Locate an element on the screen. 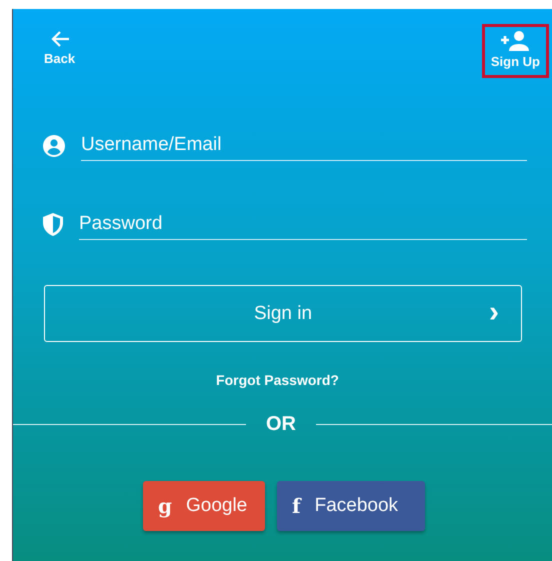  username-field: Username/Email is located at coordinates (304, 145).